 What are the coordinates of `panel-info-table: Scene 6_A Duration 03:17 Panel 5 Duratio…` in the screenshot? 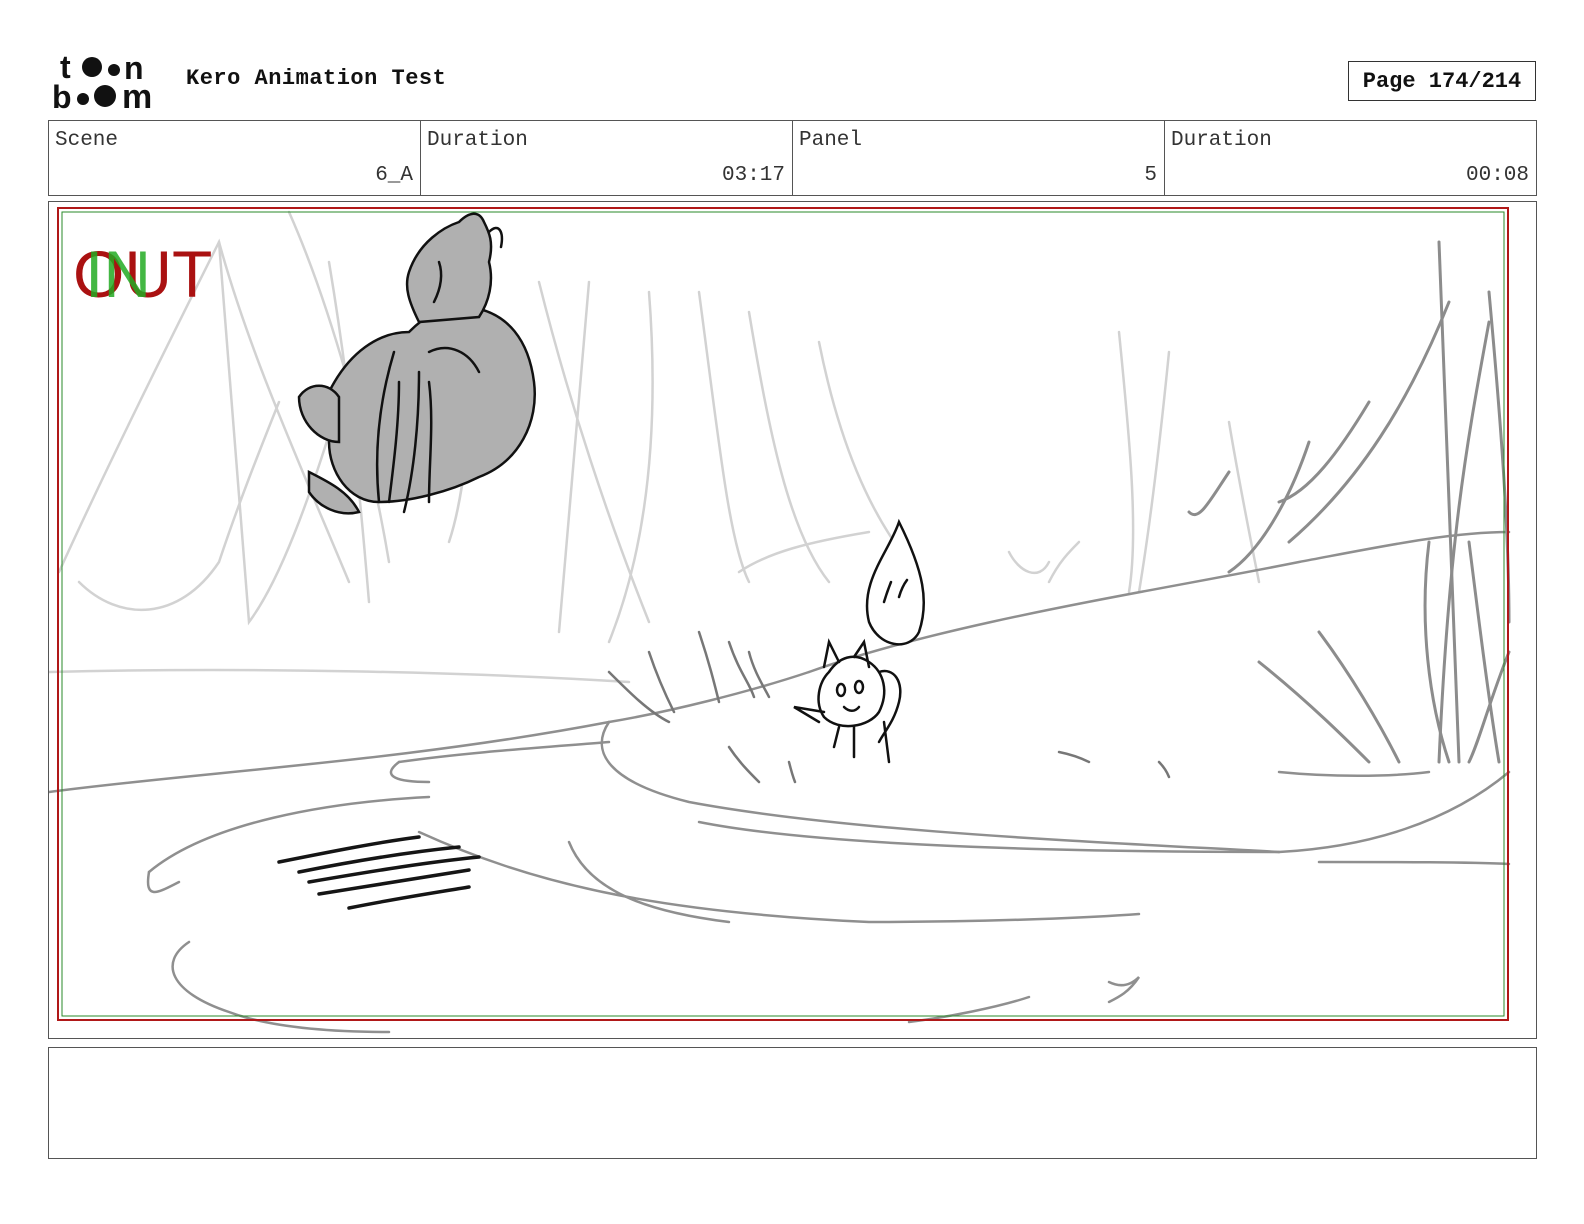 It's located at (792, 158).